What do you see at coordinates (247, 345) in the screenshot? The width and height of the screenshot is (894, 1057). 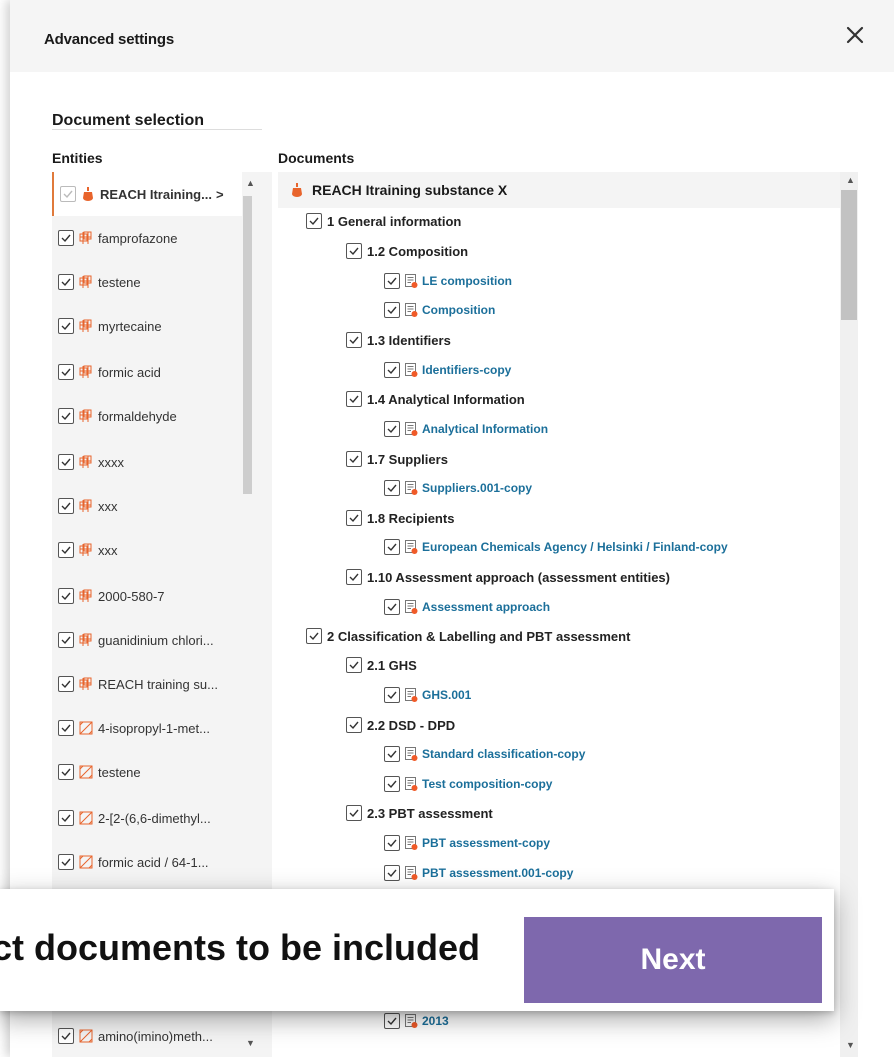 I see `entities-scrollbar` at bounding box center [247, 345].